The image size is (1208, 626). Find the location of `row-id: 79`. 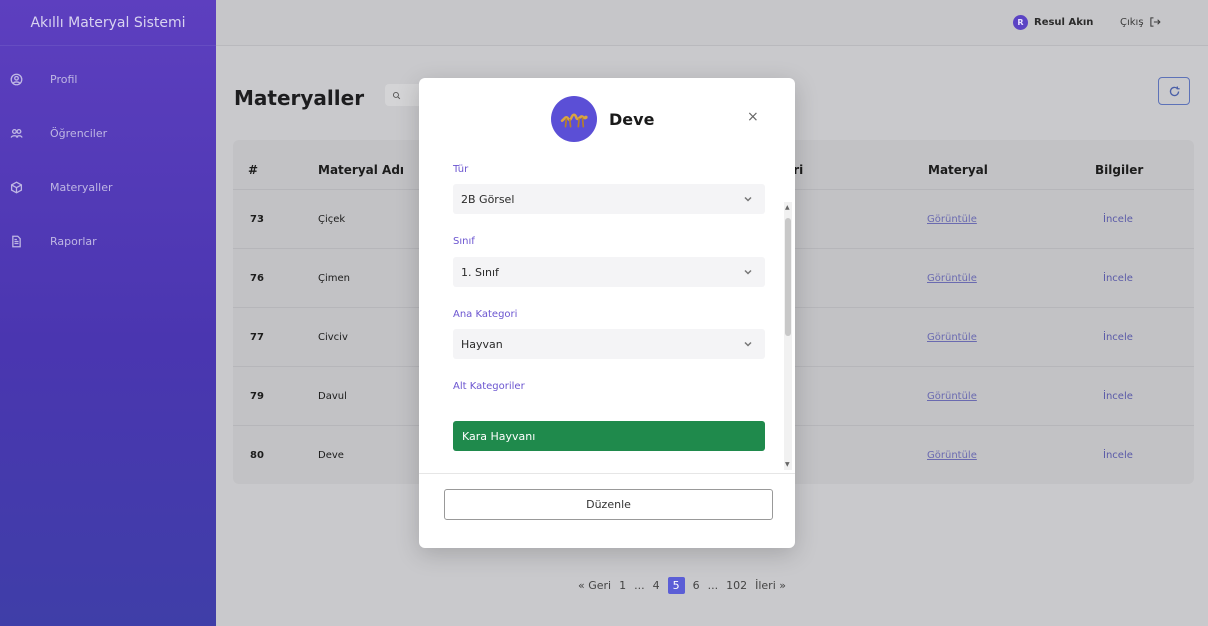

row-id: 79 is located at coordinates (257, 396).